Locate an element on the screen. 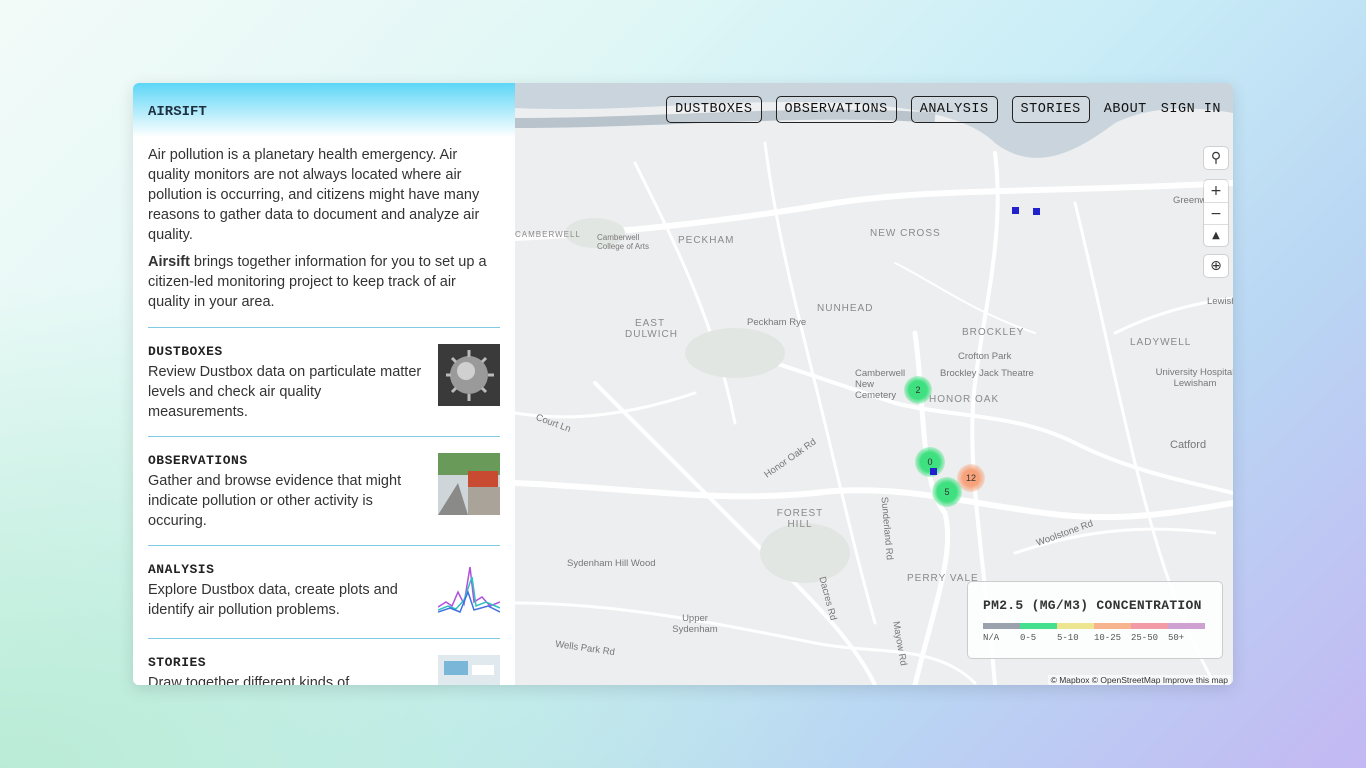 The image size is (1366, 768). analysis-plot-image is located at coordinates (469, 593).